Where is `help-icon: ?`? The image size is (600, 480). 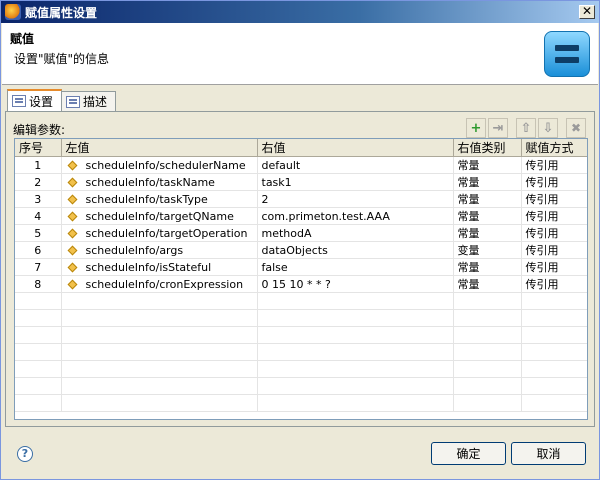 help-icon: ? is located at coordinates (25, 454).